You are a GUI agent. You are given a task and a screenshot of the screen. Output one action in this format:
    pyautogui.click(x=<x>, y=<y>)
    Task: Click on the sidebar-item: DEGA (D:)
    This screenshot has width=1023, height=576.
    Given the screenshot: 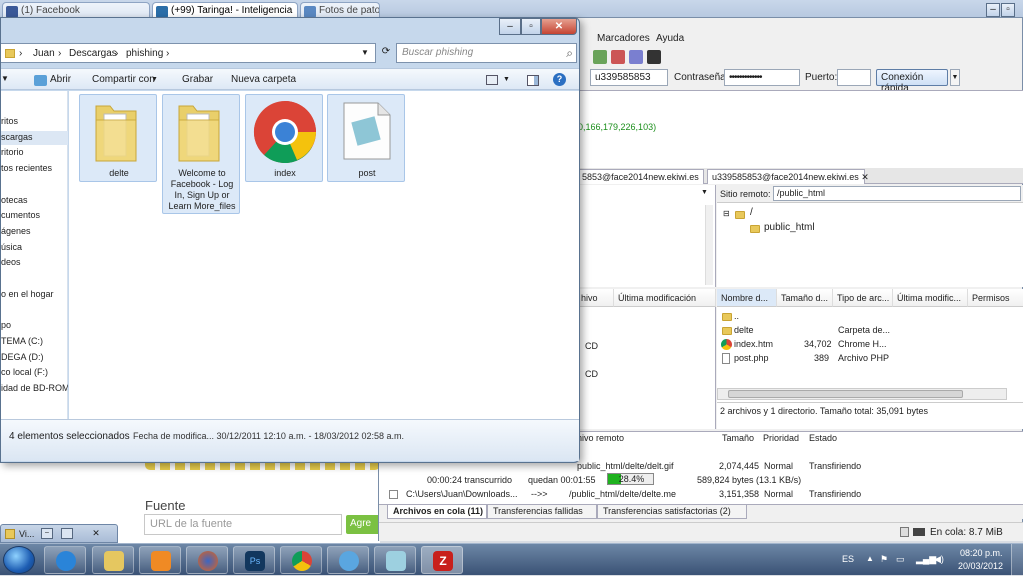 What is the action you would take?
    pyautogui.click(x=34, y=358)
    